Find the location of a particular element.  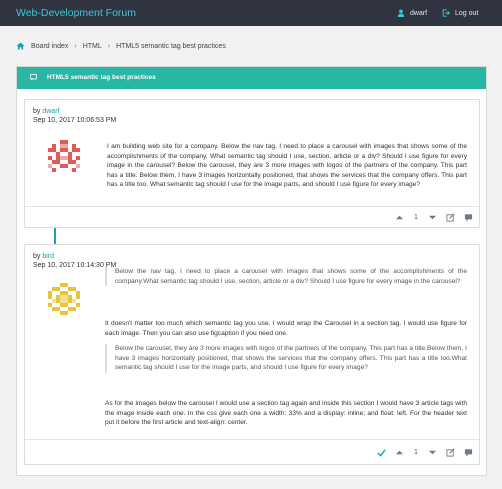

topic-header: HTML5 semantic tag best practices is located at coordinates (251, 78).